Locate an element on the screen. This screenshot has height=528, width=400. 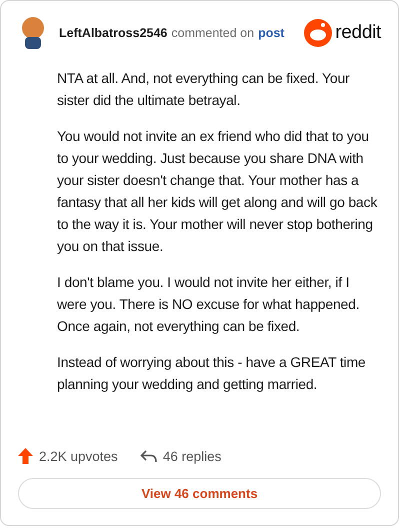
action-text: commented on is located at coordinates (212, 33).